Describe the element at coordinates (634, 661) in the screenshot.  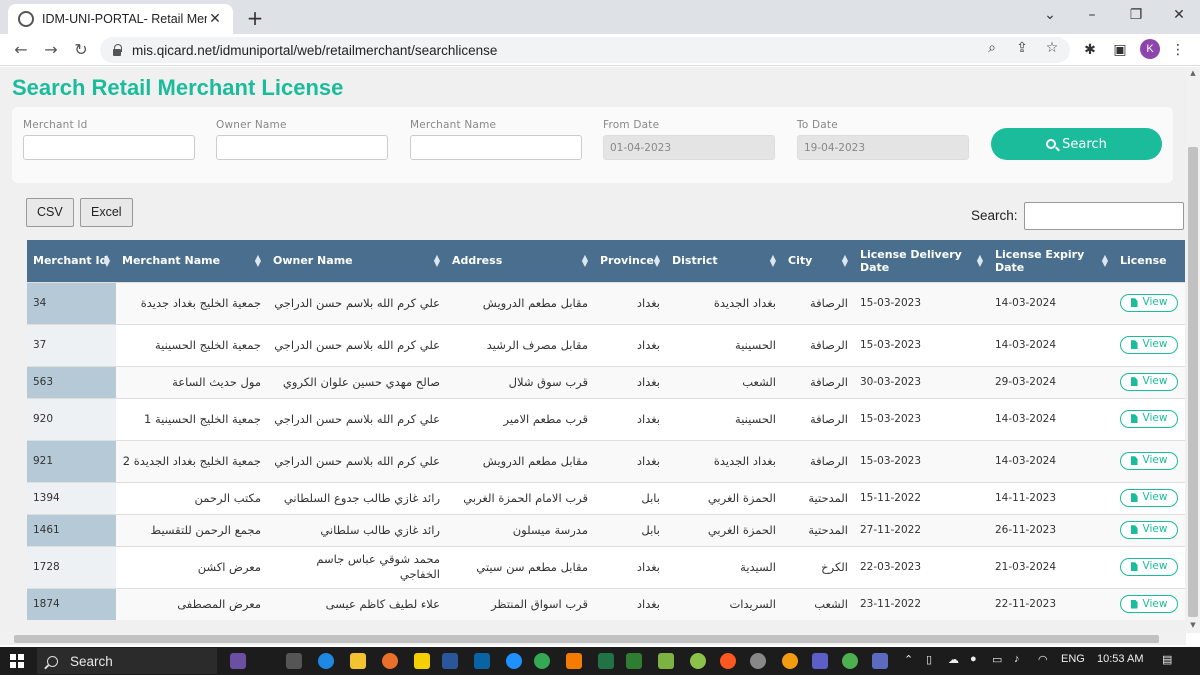
I see `project-icon` at that location.